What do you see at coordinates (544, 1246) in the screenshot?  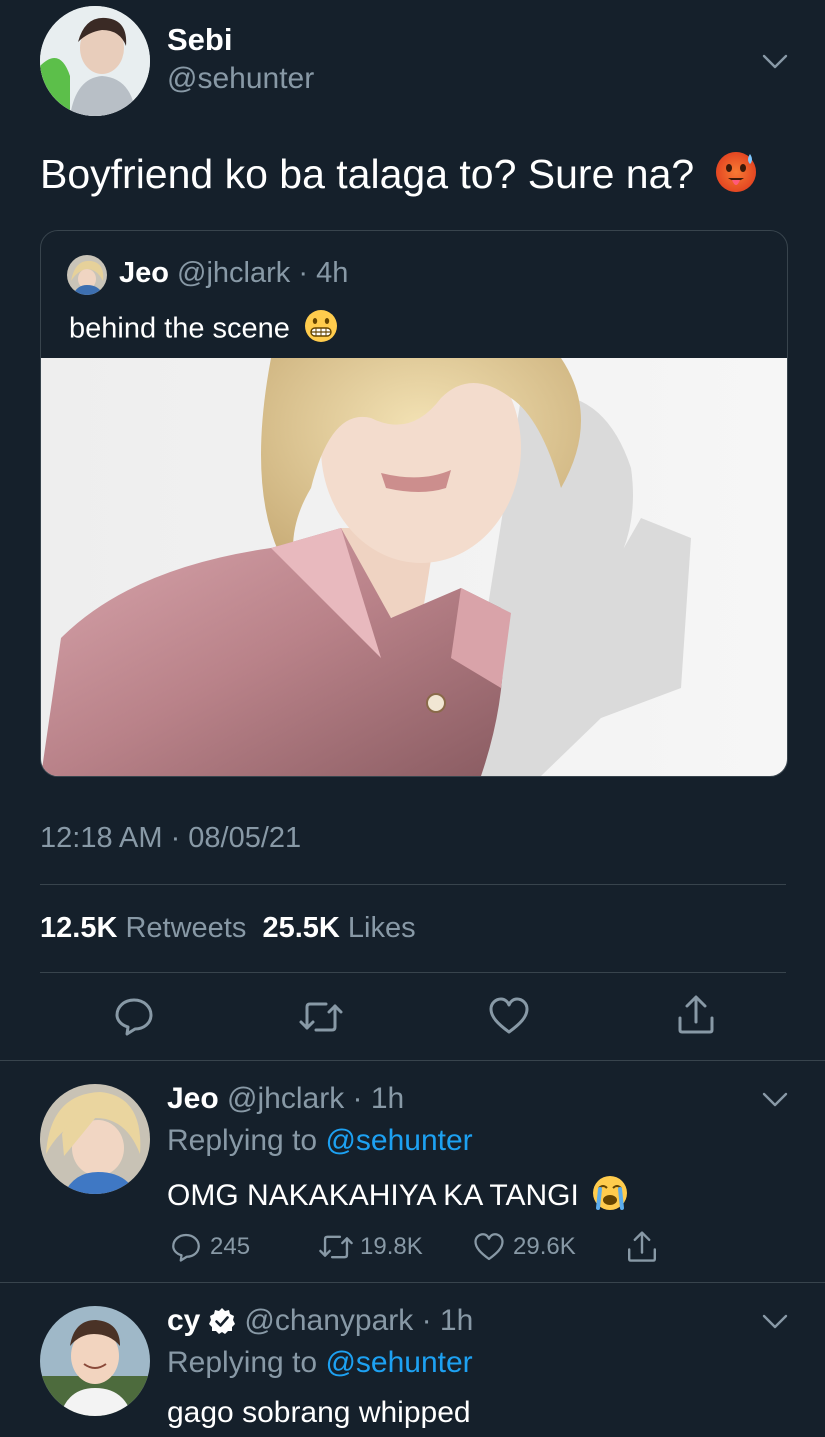 I see `reply1-like-count: 29.6K` at bounding box center [544, 1246].